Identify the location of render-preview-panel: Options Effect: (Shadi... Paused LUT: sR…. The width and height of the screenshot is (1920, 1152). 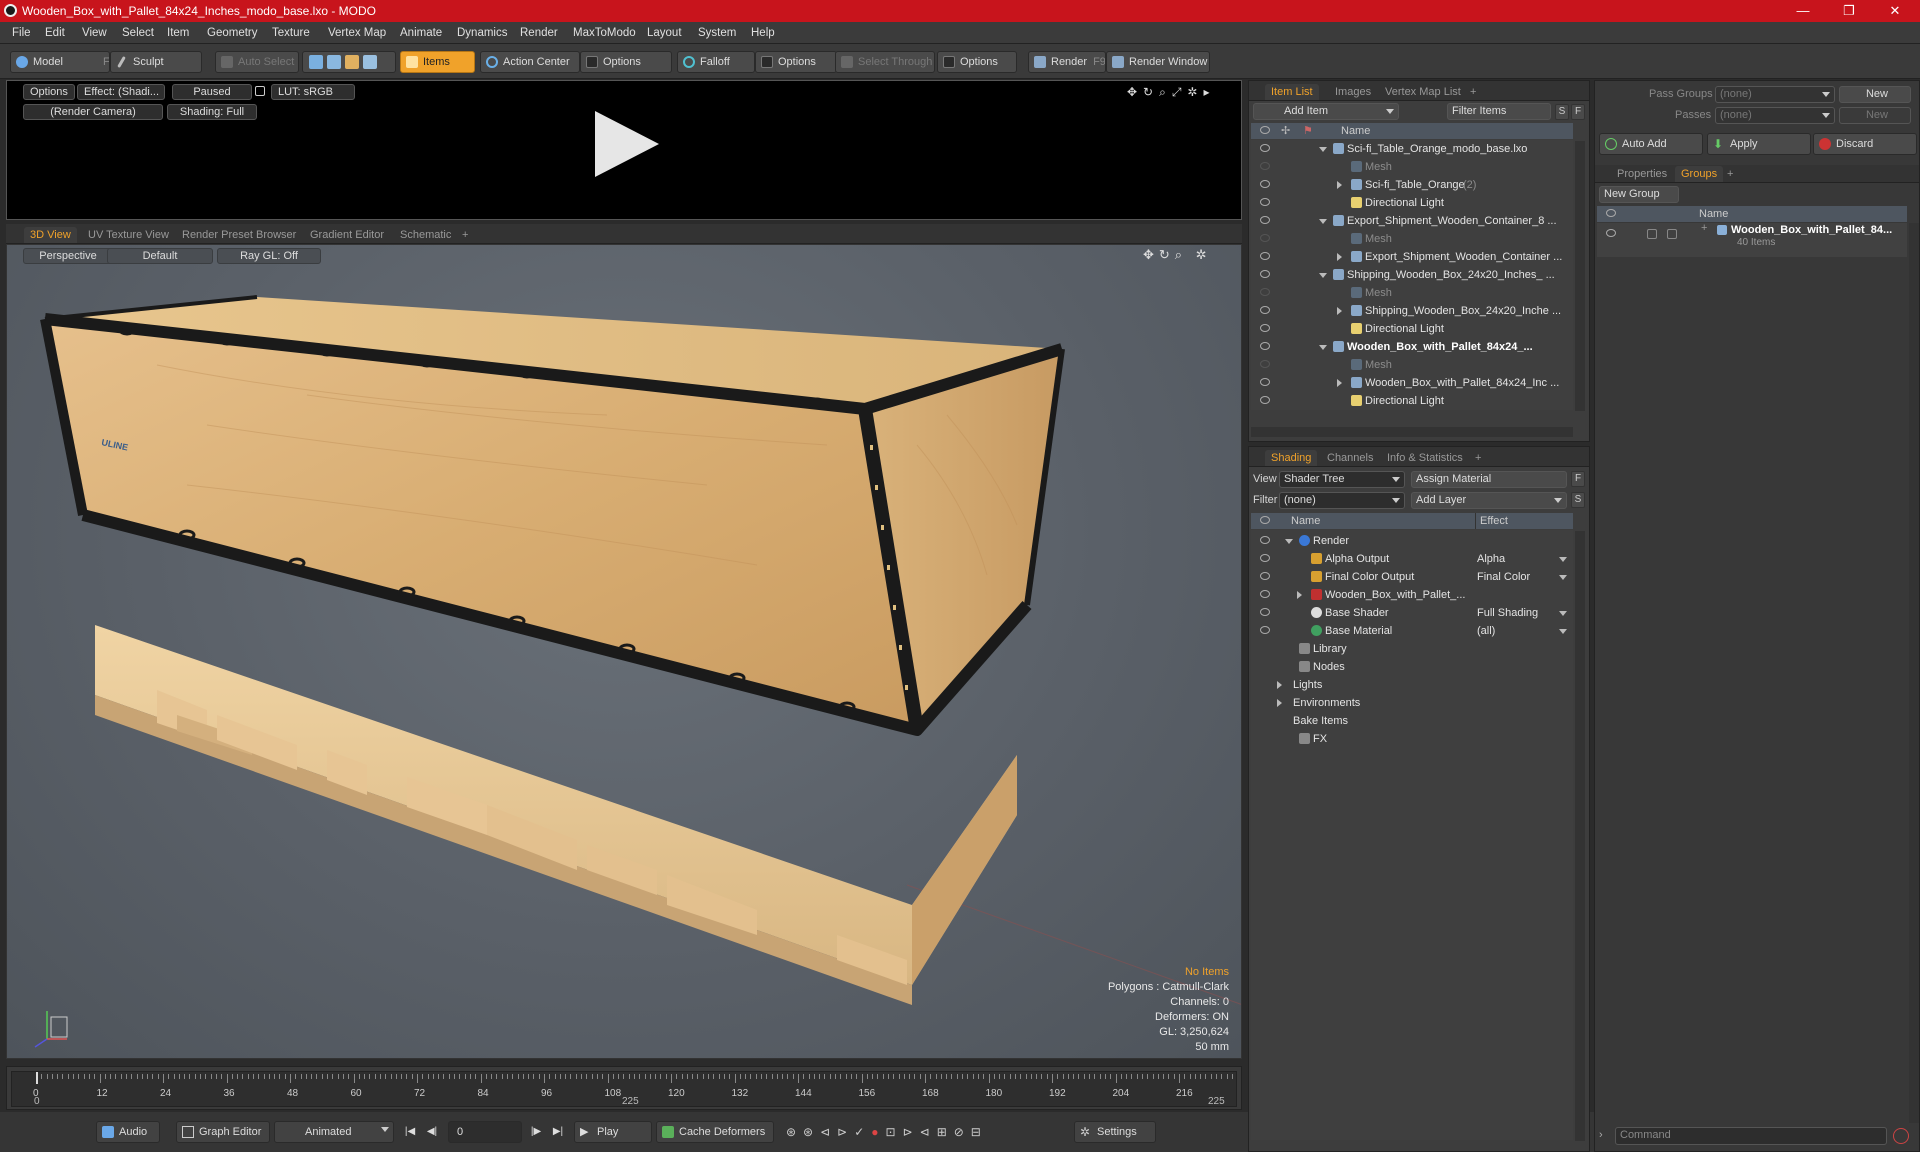
(624, 150).